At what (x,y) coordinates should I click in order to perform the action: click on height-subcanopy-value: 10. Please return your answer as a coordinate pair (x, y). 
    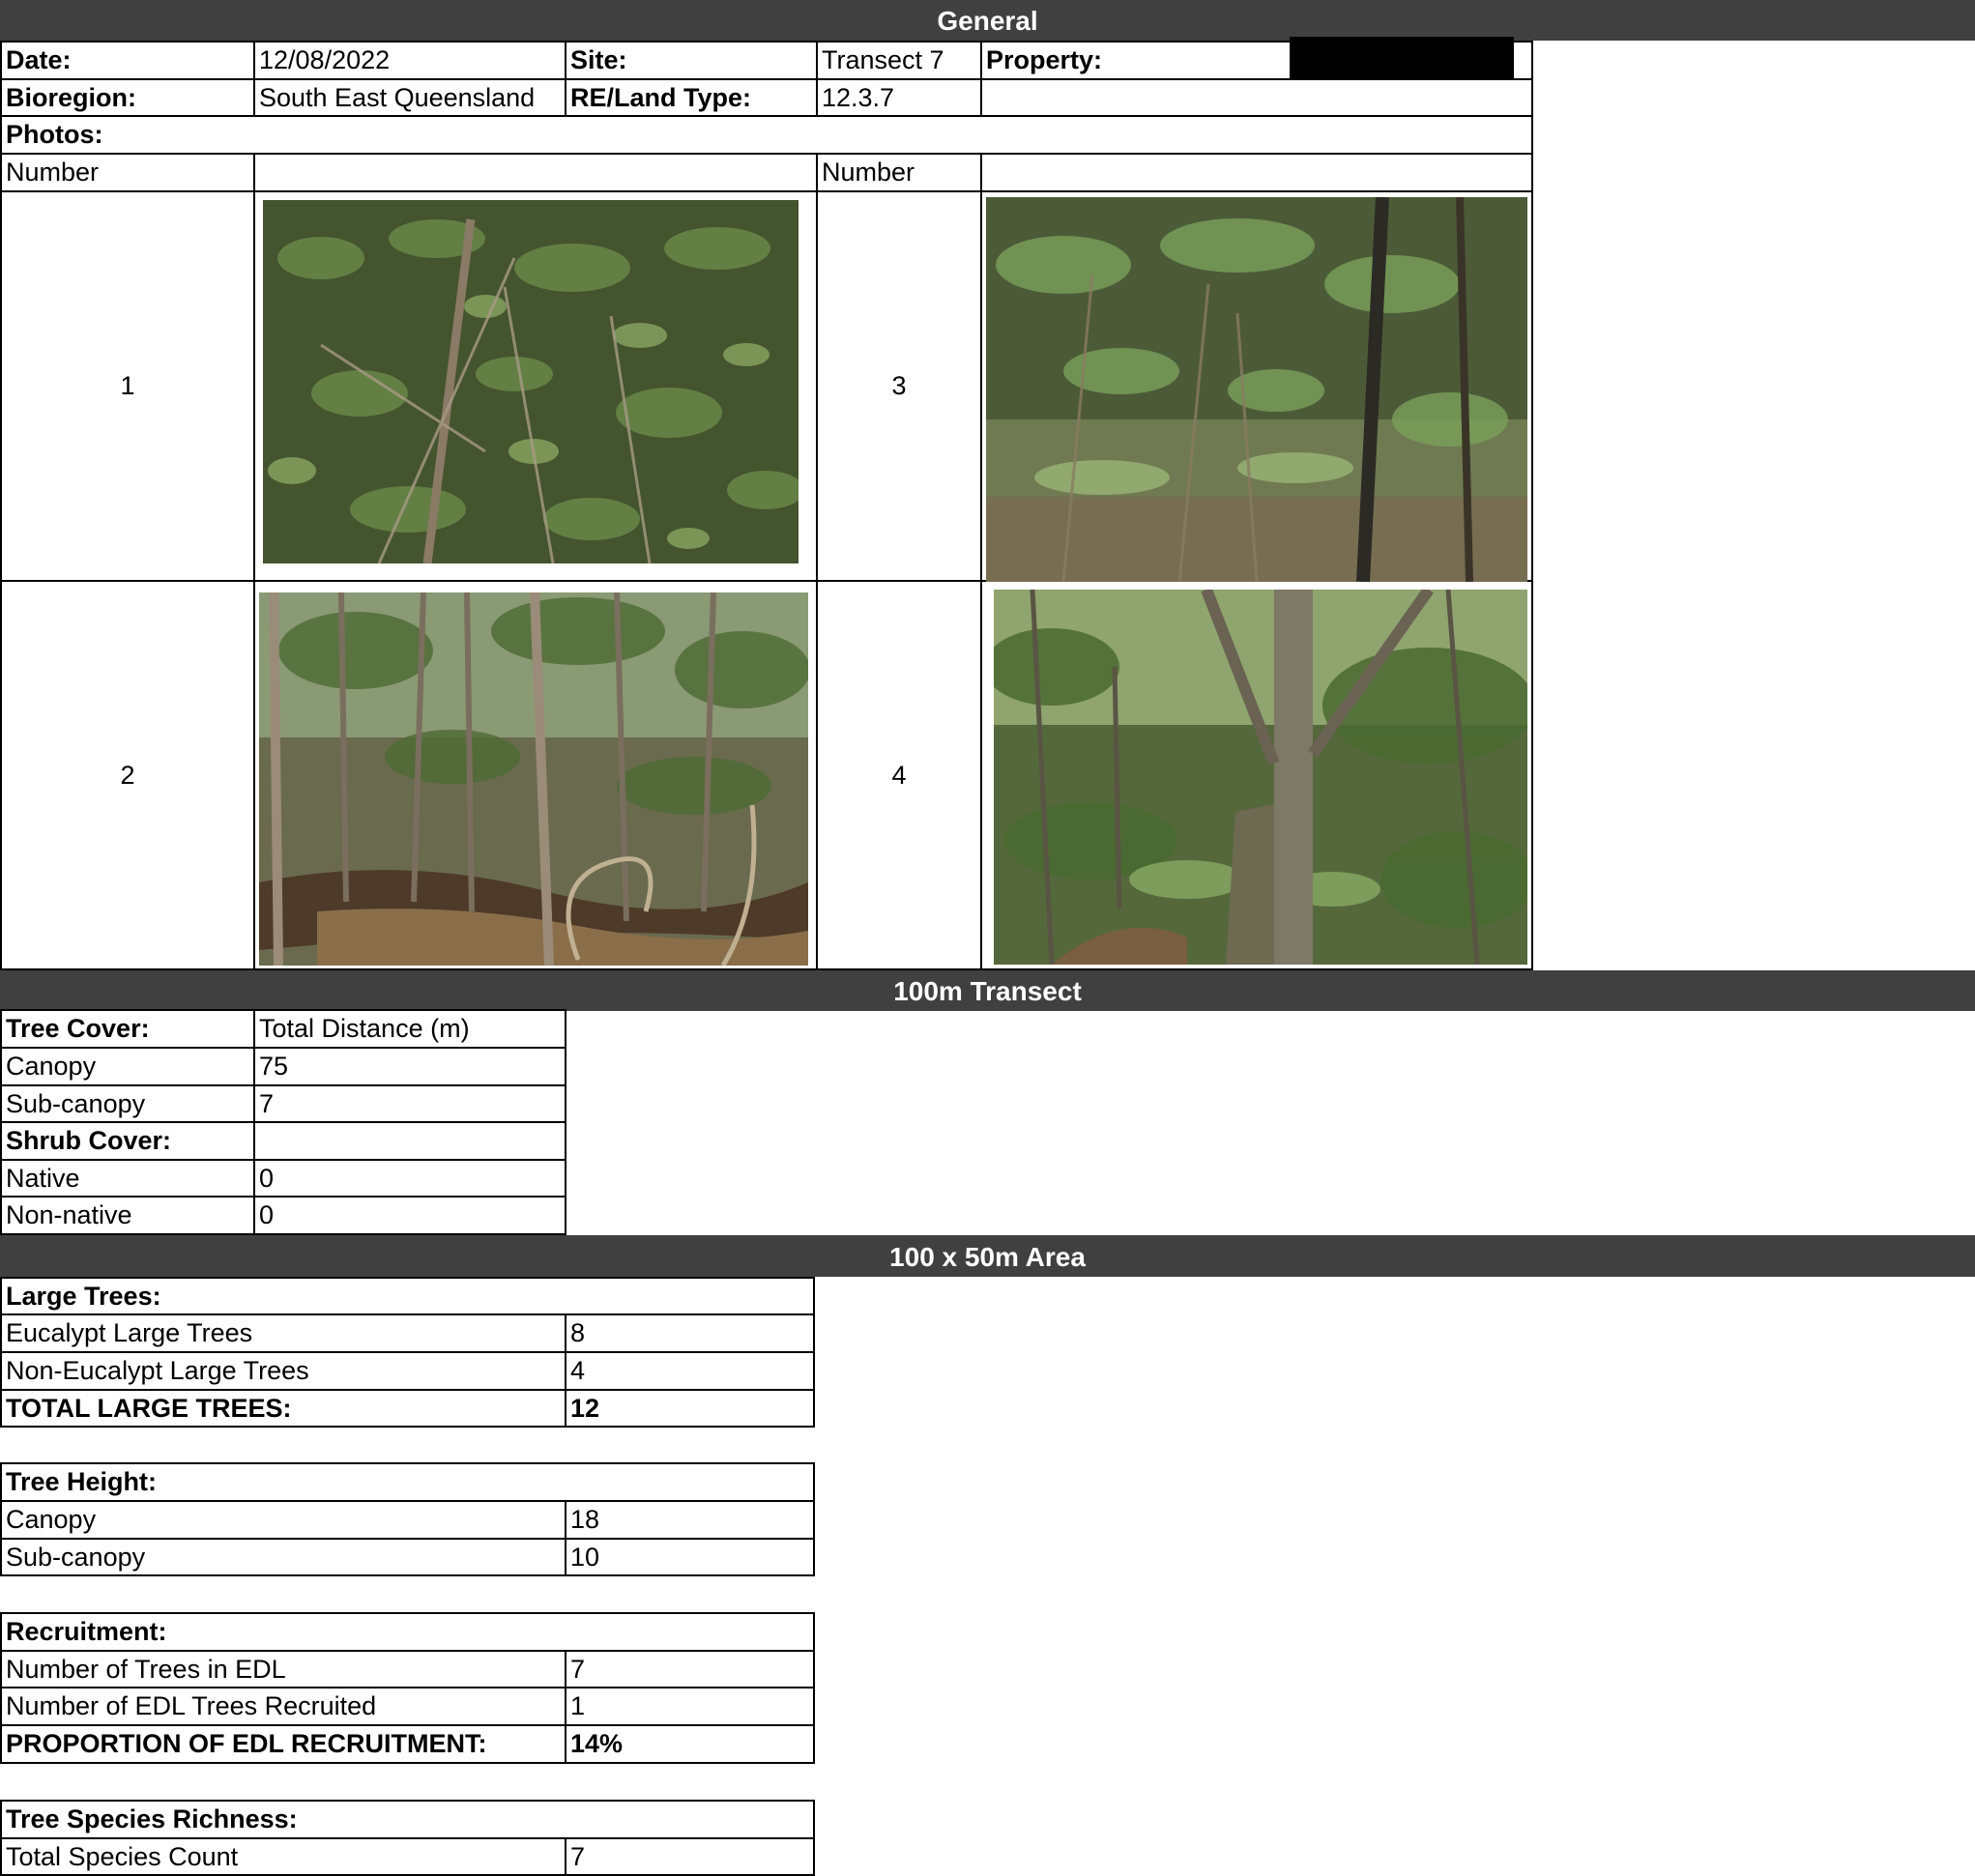
    Looking at the image, I should click on (690, 1557).